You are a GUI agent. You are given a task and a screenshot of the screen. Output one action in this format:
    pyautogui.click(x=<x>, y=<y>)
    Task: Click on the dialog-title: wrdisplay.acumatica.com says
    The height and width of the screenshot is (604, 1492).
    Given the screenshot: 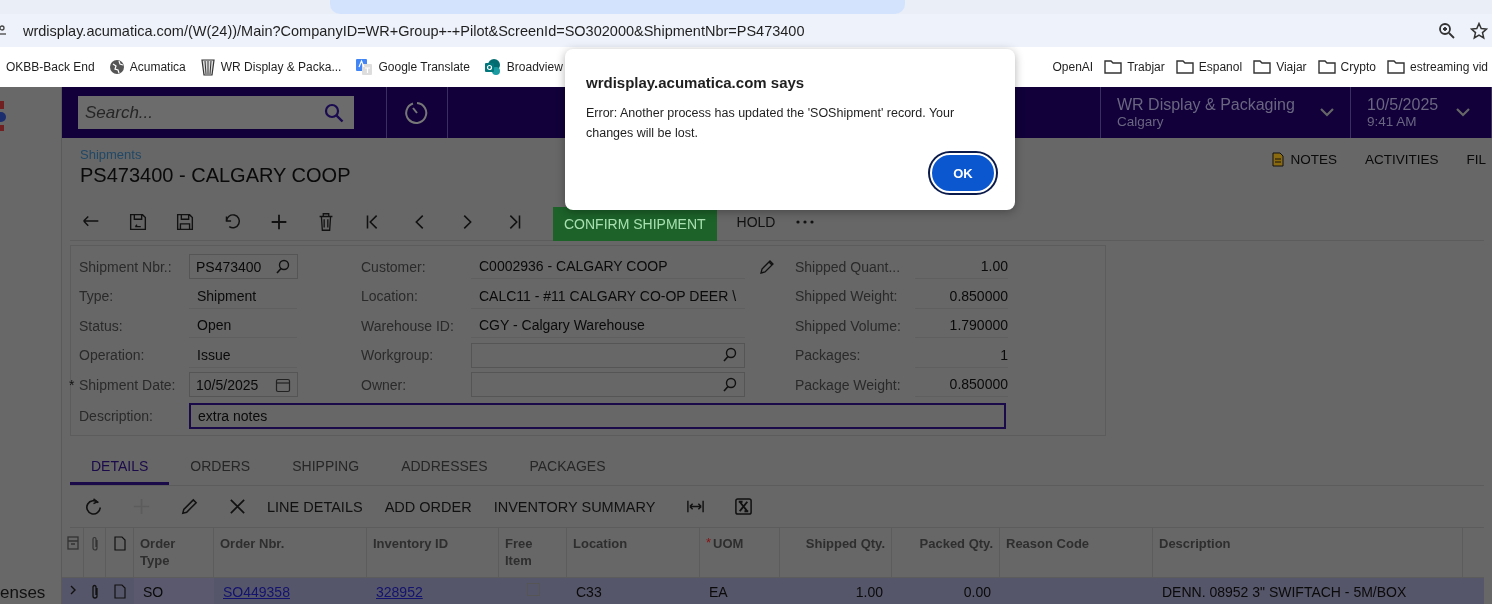 What is the action you would take?
    pyautogui.click(x=696, y=82)
    